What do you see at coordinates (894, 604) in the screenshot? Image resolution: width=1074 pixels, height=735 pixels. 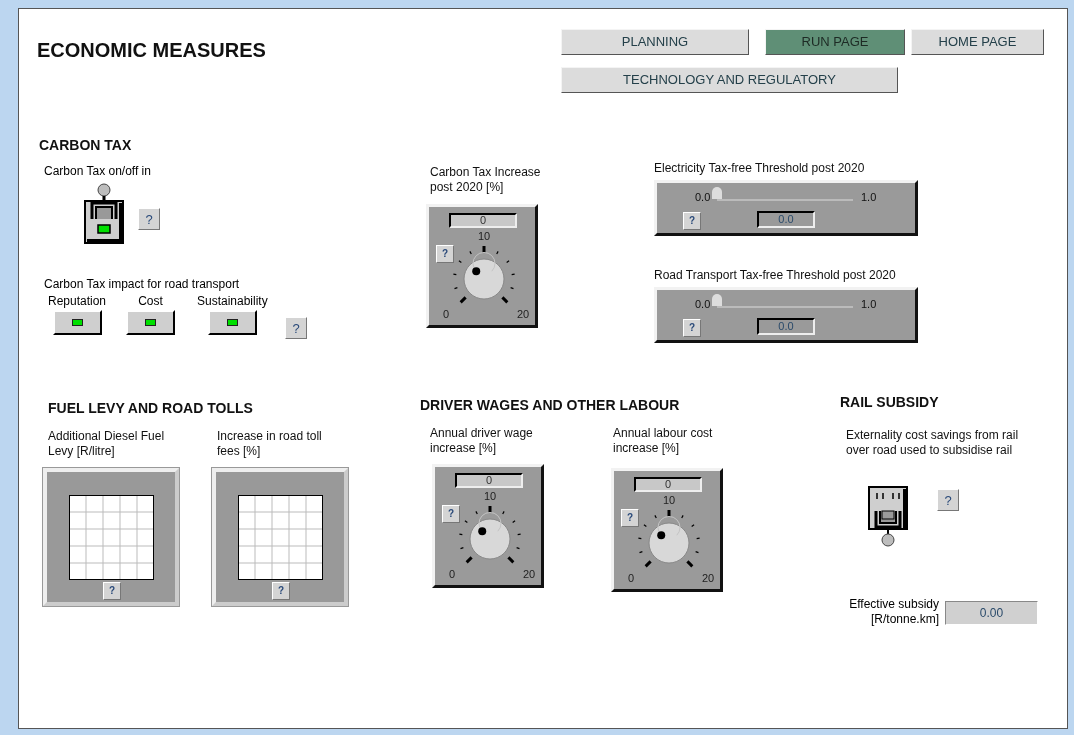 I see `output-label: Effective subsidy` at bounding box center [894, 604].